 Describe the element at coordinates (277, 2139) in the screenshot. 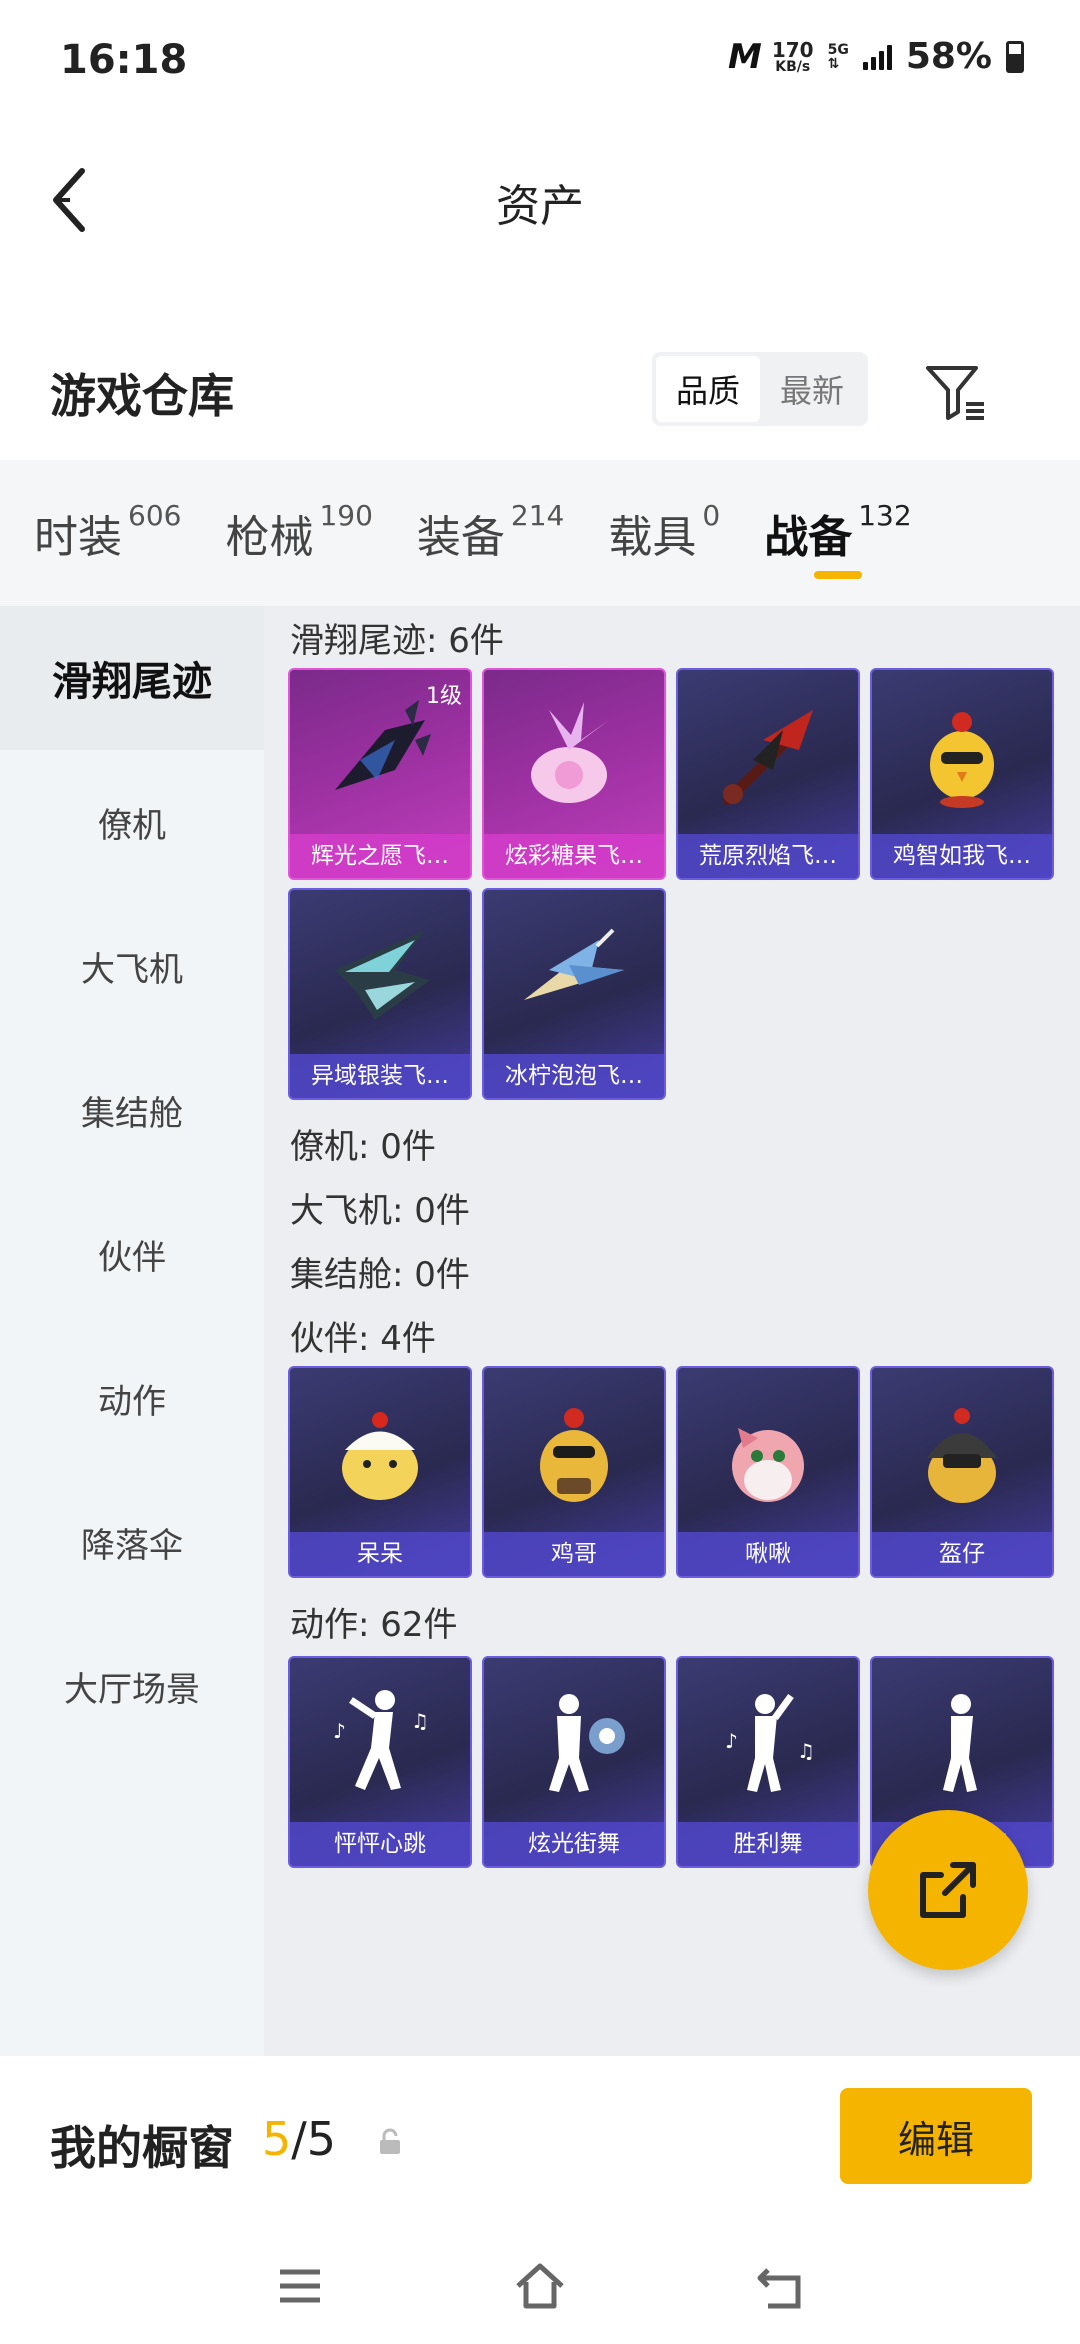

I see `showcase-current: 5` at that location.